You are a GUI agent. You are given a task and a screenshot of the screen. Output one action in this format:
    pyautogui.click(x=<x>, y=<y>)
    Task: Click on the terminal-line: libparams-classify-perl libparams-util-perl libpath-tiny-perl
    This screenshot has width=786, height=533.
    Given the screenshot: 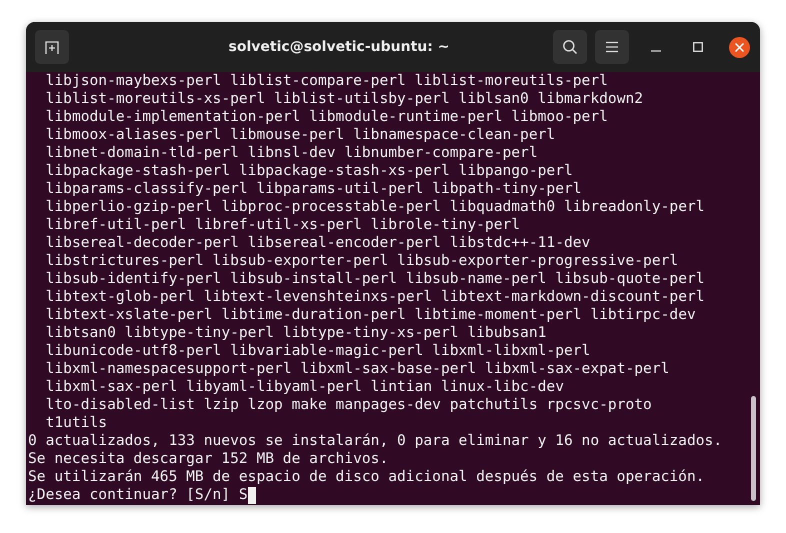 What is the action you would take?
    pyautogui.click(x=313, y=189)
    